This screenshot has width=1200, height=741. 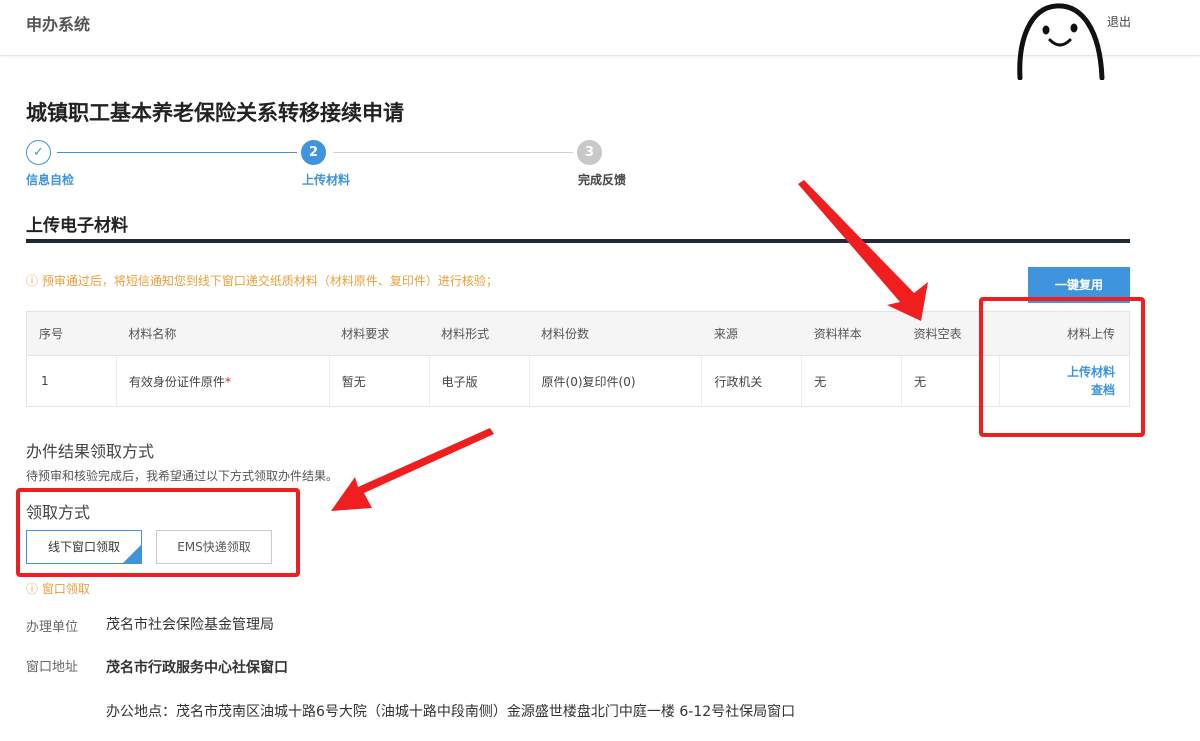 I want to click on top-bar: 申办系统 退出, so click(x=600, y=40).